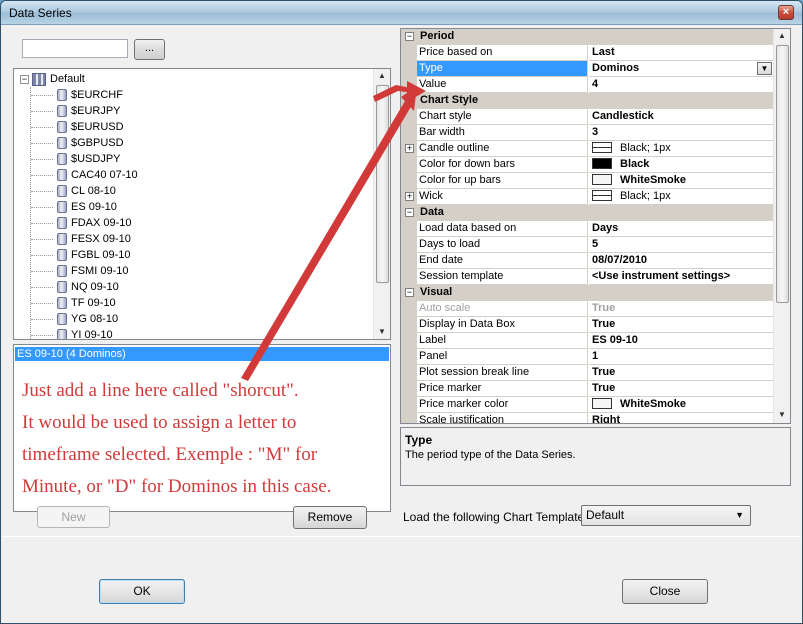 The height and width of the screenshot is (624, 803). Describe the element at coordinates (94, 255) in the screenshot. I see `tree-item: FGBL 09-10` at that location.